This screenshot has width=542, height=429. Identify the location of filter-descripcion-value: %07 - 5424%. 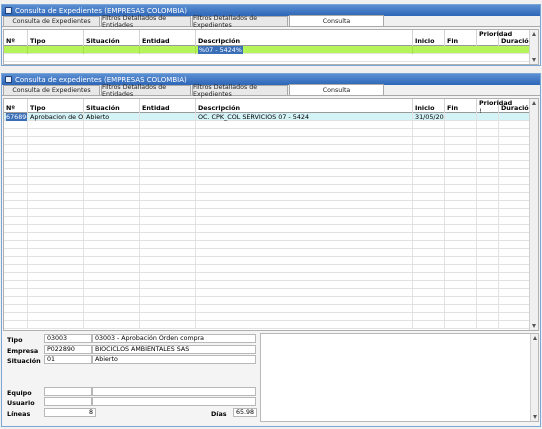
(220, 50).